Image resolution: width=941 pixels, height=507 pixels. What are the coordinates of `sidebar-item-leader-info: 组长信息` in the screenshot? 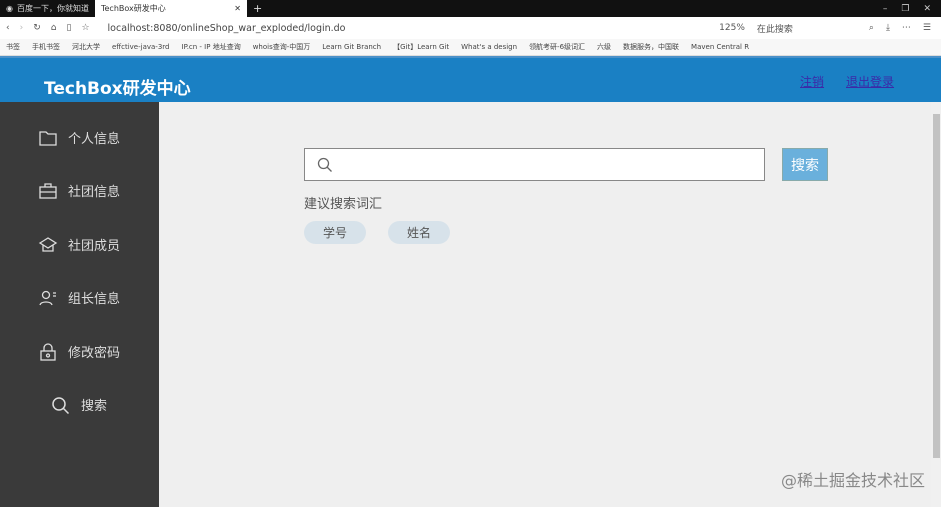 It's located at (79, 297).